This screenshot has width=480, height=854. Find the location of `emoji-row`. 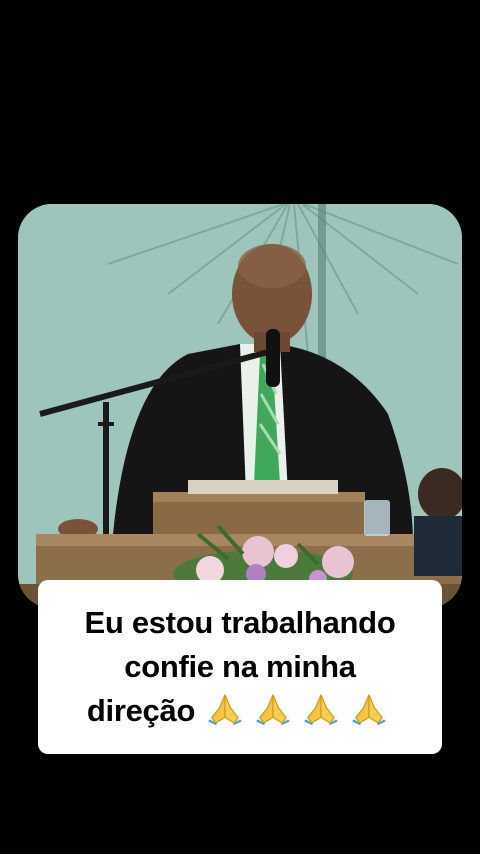

emoji-row is located at coordinates (297, 711).